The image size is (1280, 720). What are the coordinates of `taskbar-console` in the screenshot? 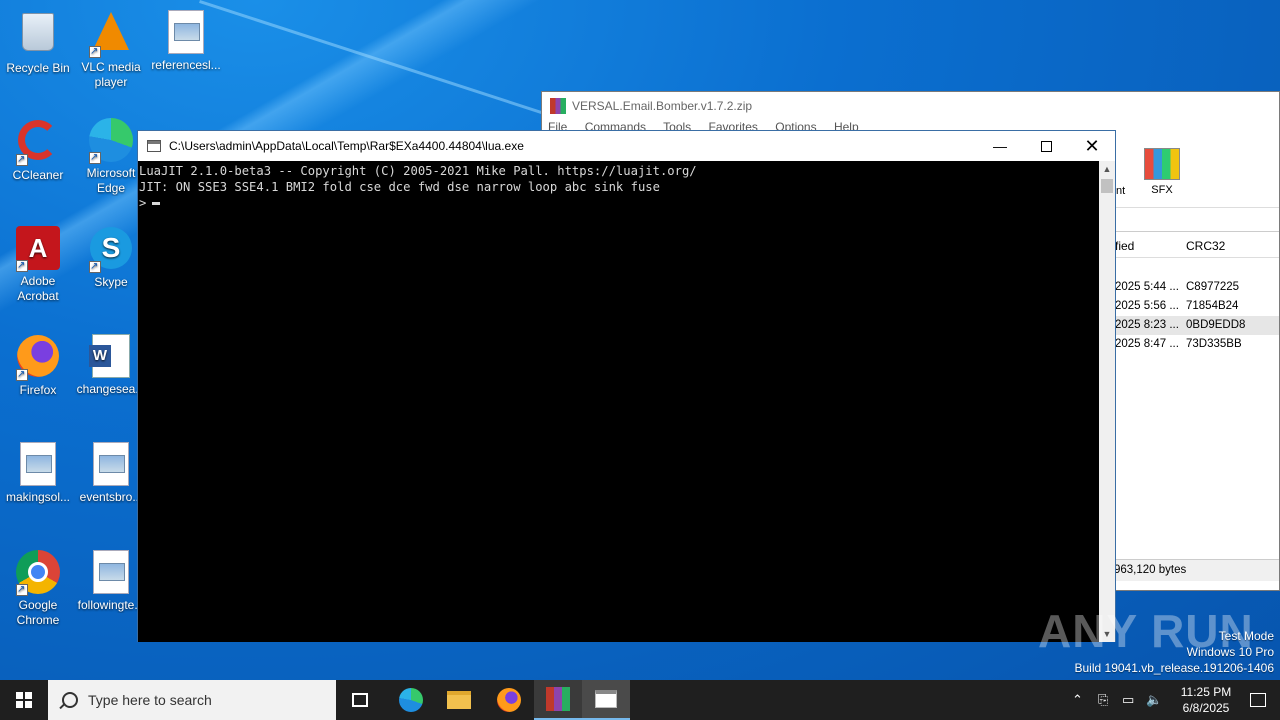 It's located at (606, 700).